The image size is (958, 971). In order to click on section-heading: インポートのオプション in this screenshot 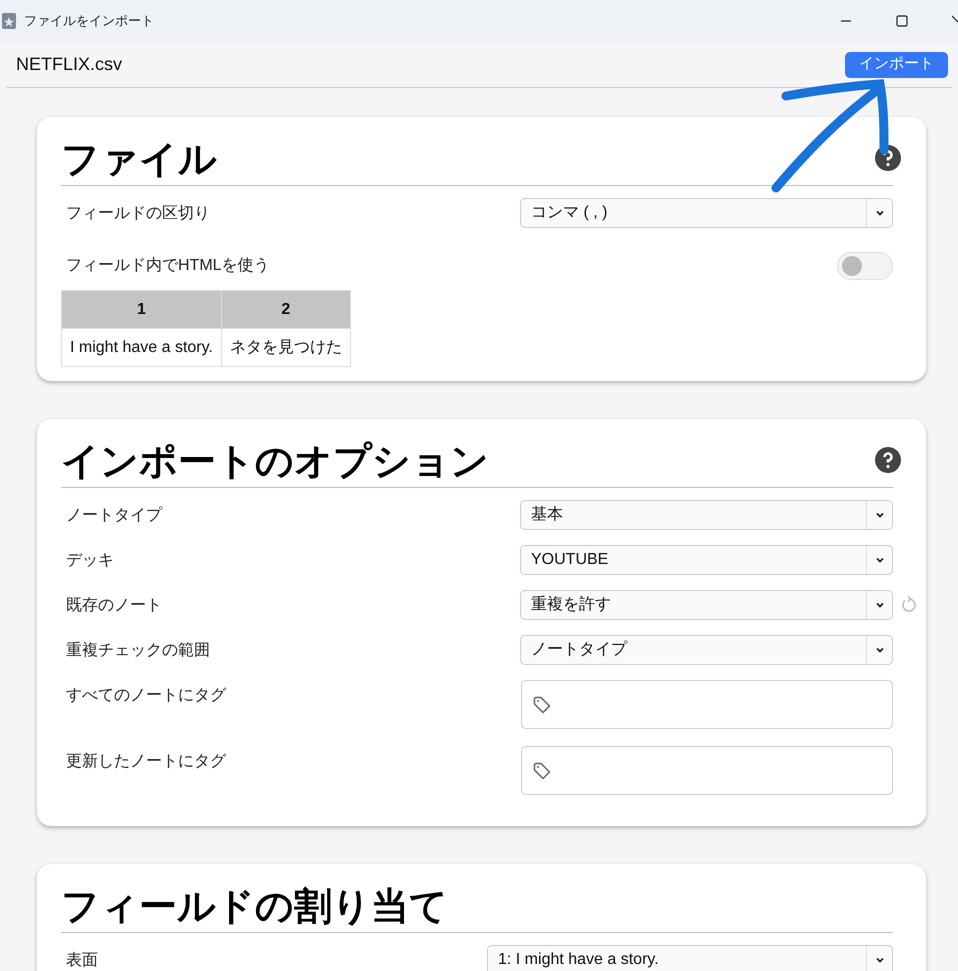, I will do `click(275, 462)`.